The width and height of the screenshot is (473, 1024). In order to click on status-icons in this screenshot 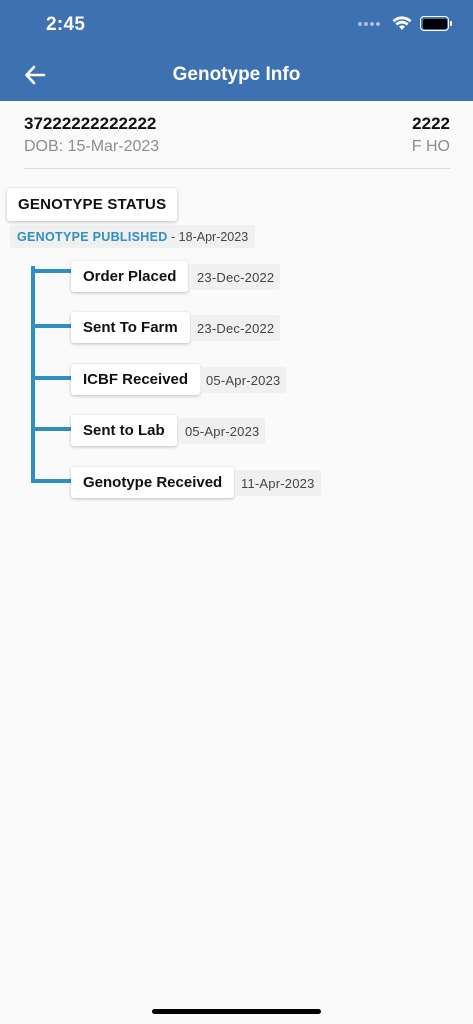, I will do `click(405, 23)`.